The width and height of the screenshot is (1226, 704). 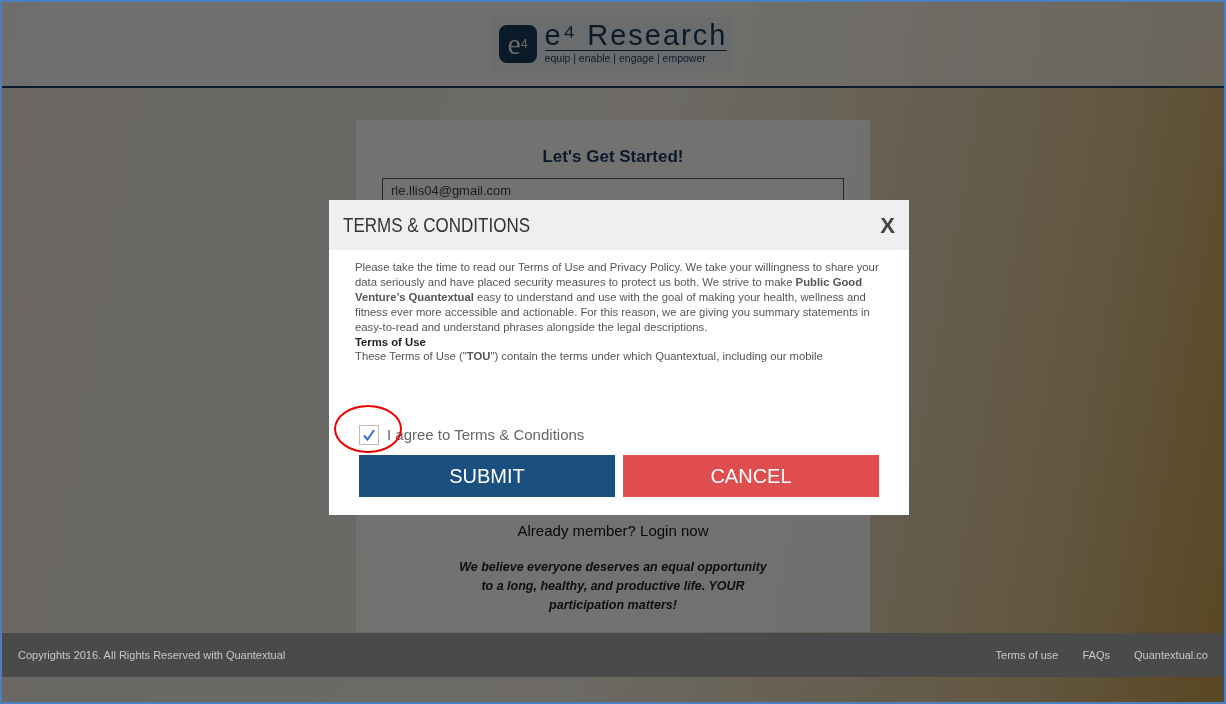 What do you see at coordinates (636, 36) in the screenshot?
I see `logo-title: e⁴ Research` at bounding box center [636, 36].